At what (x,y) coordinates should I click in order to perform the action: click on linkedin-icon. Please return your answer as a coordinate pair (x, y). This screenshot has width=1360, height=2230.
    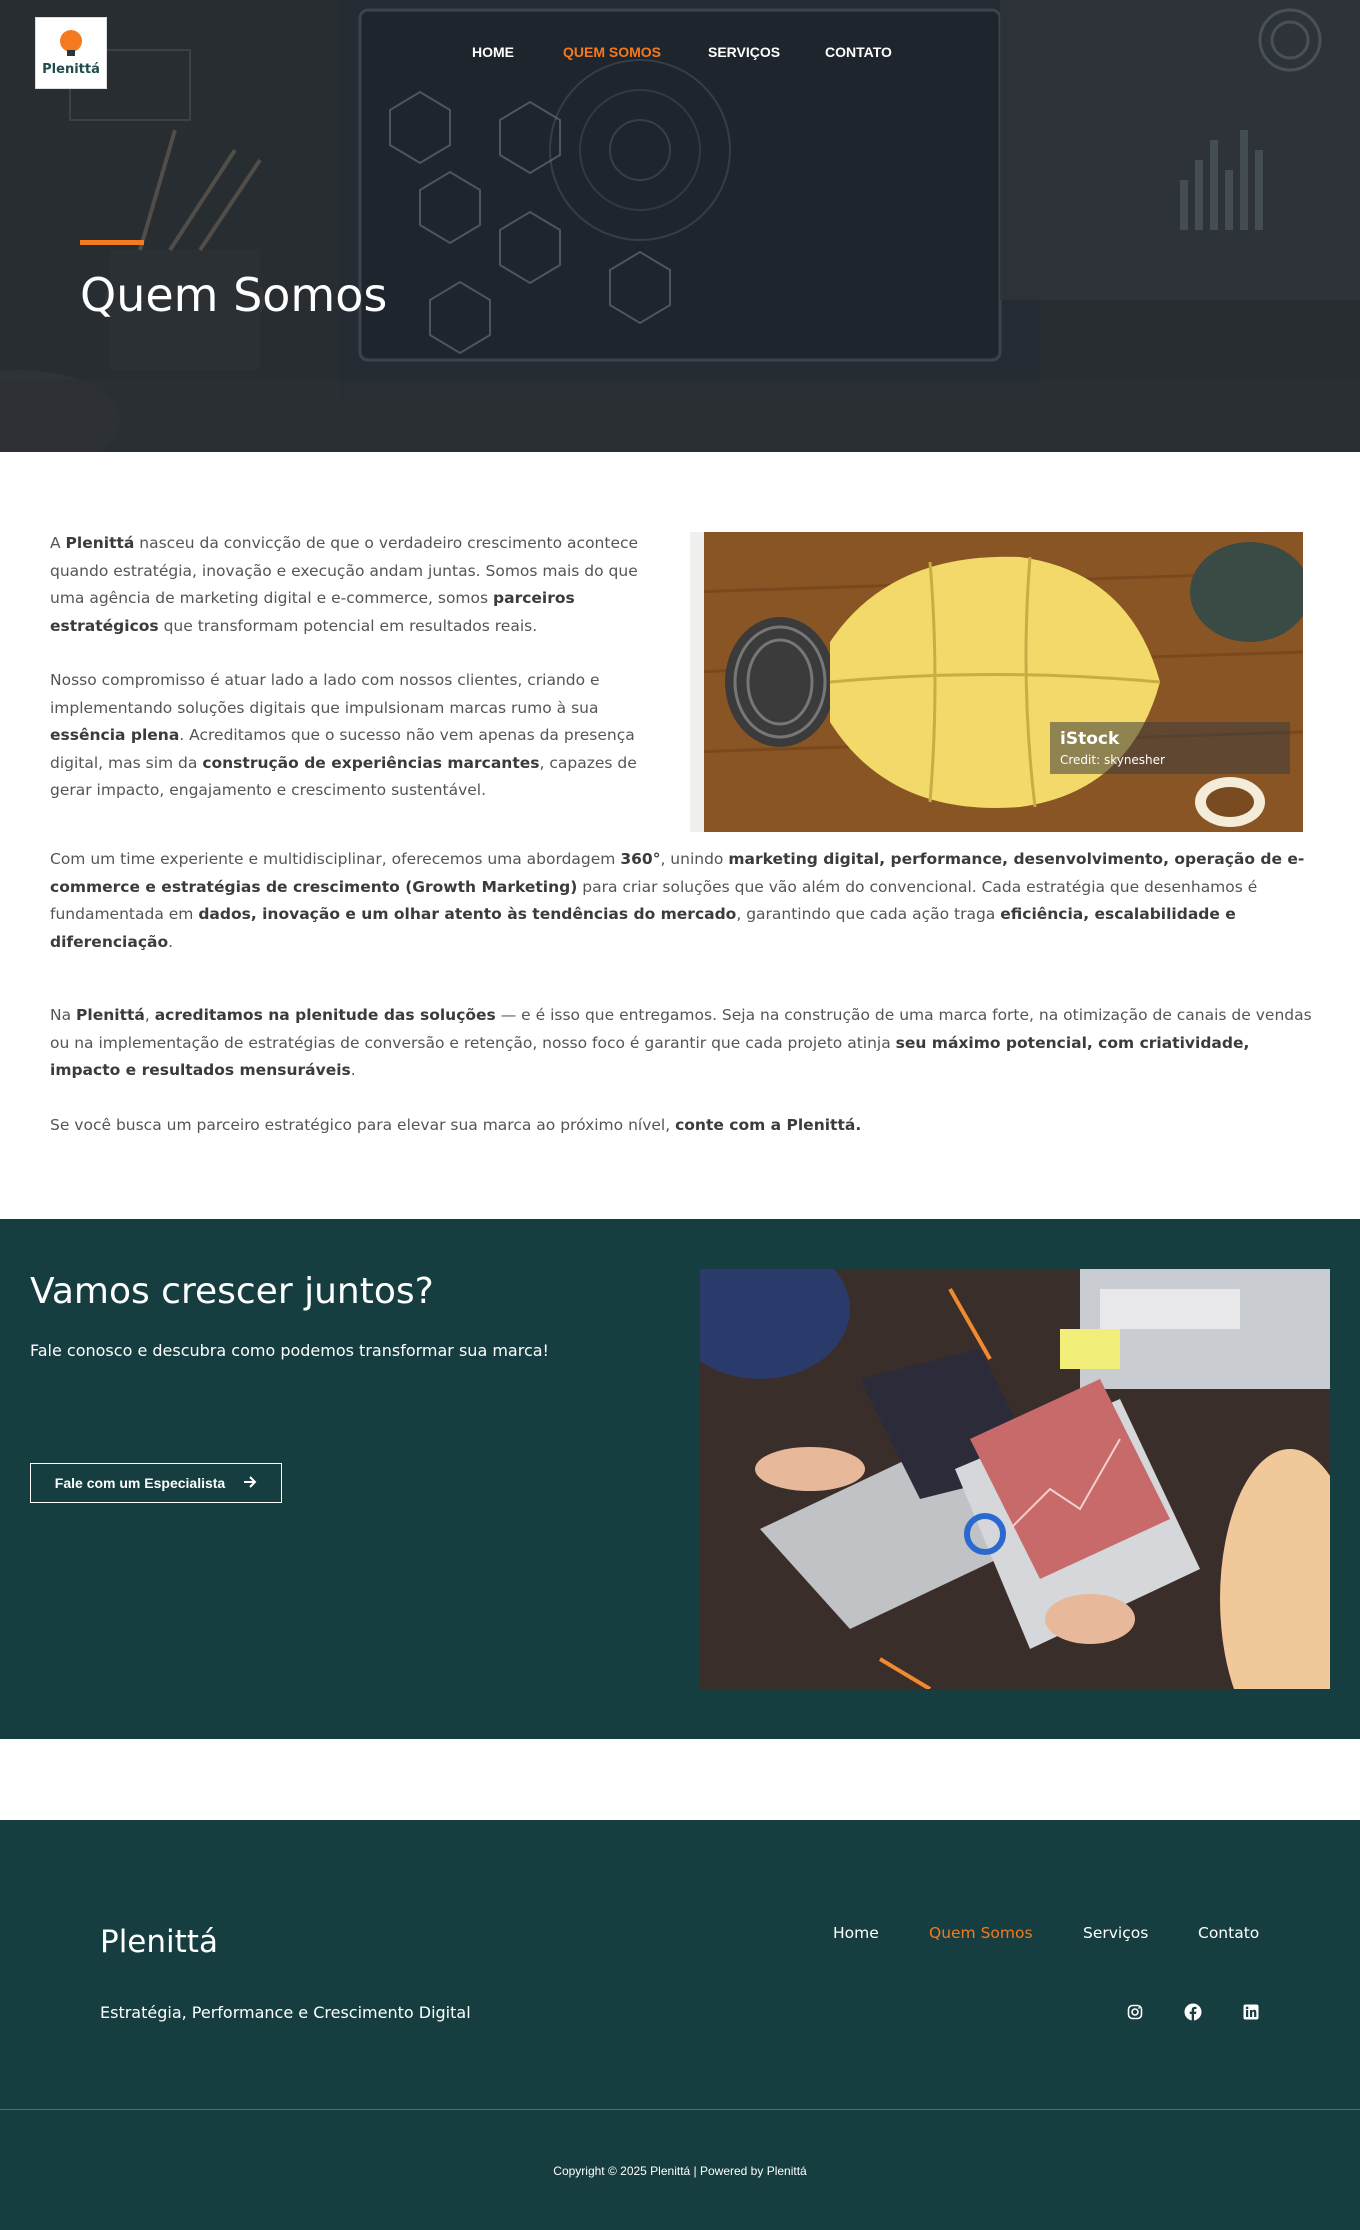
    Looking at the image, I should click on (1251, 2012).